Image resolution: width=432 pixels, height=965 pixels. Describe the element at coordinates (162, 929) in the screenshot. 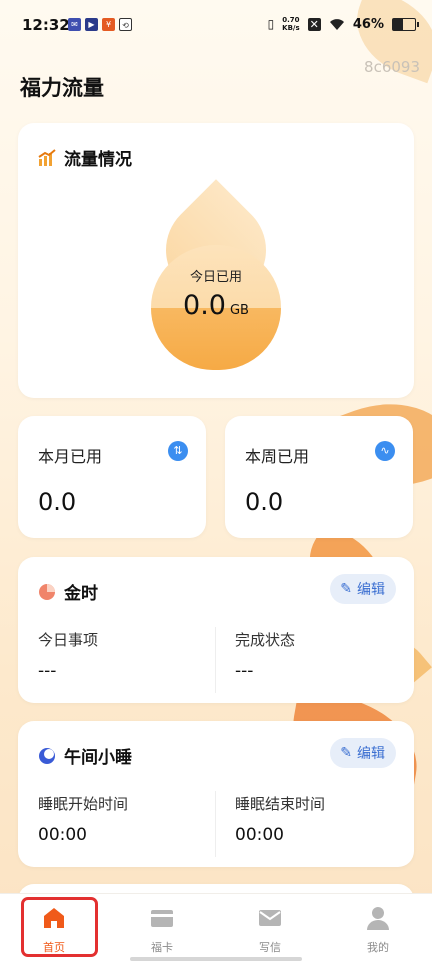

I see `nav-item-card: 福卡` at that location.